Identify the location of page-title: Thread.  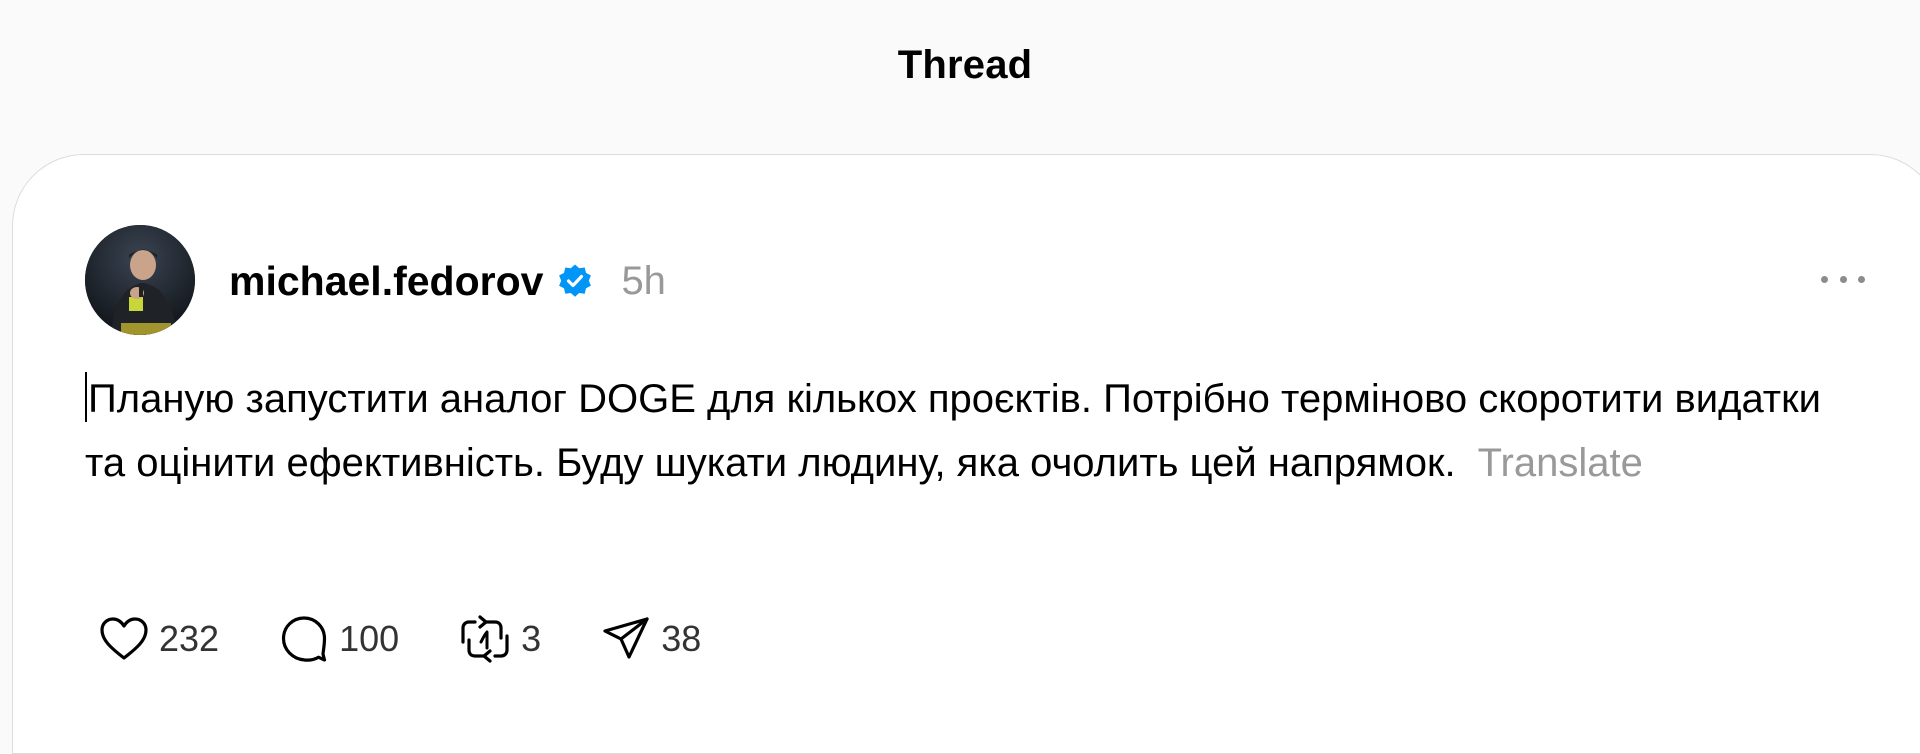
(965, 64).